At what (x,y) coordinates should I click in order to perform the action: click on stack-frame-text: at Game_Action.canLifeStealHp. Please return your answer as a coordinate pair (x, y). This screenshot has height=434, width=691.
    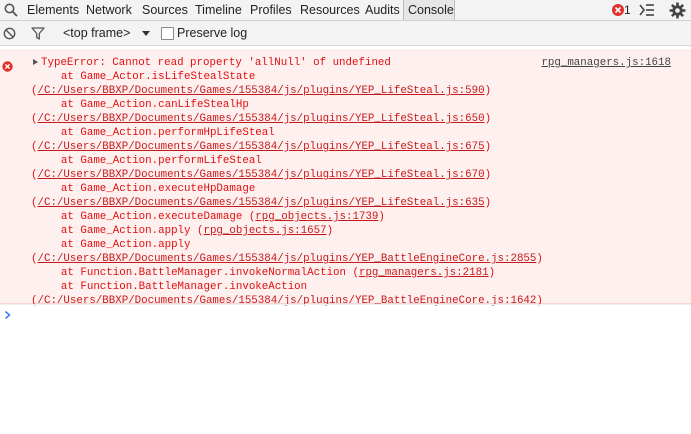
    Looking at the image, I should click on (142, 105).